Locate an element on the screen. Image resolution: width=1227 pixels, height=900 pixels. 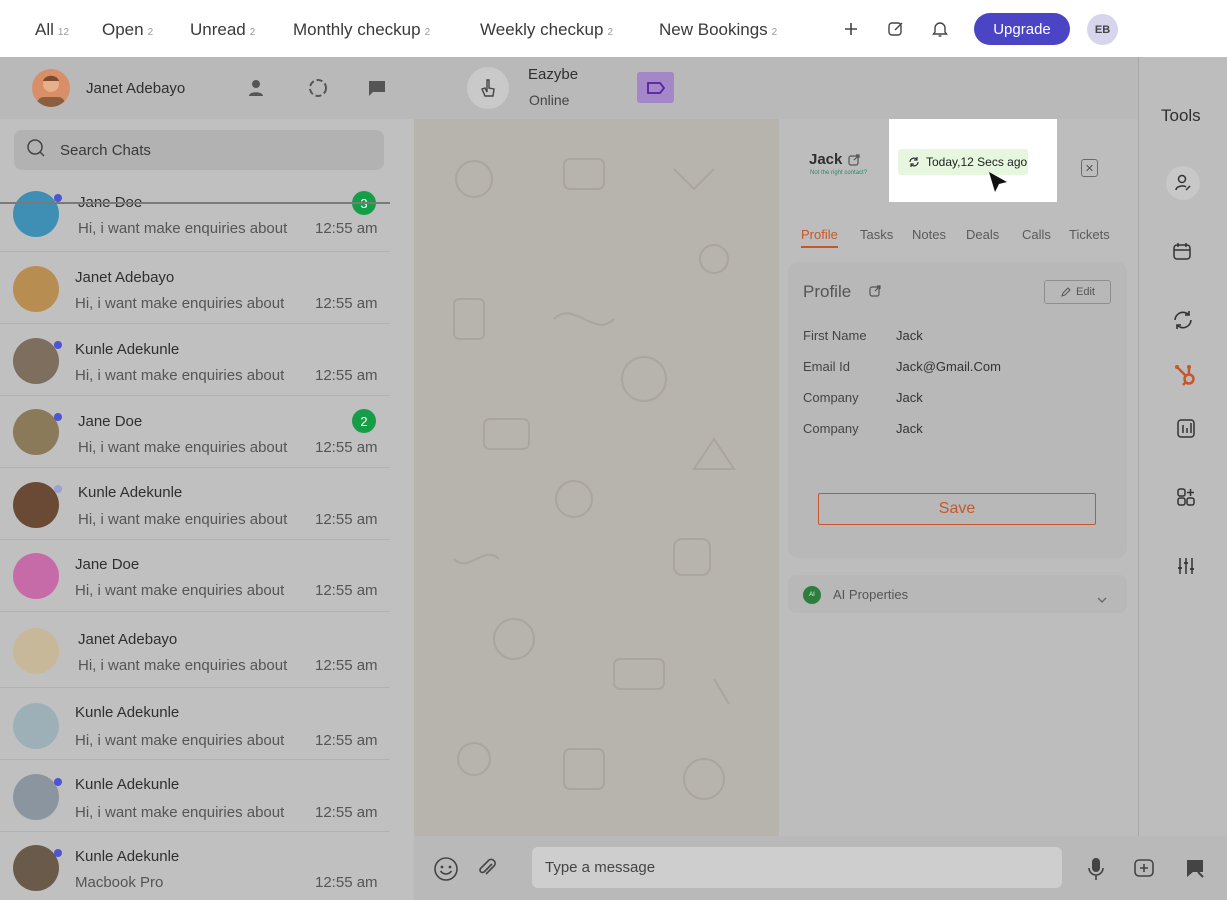
person-icon is located at coordinates (256, 88).